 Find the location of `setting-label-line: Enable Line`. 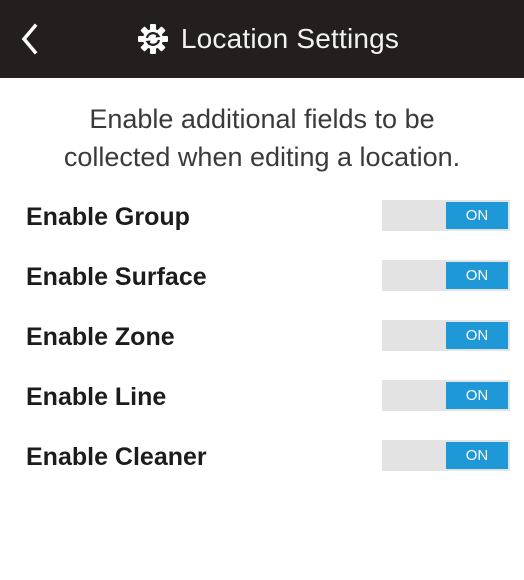

setting-label-line: Enable Line is located at coordinates (96, 397).